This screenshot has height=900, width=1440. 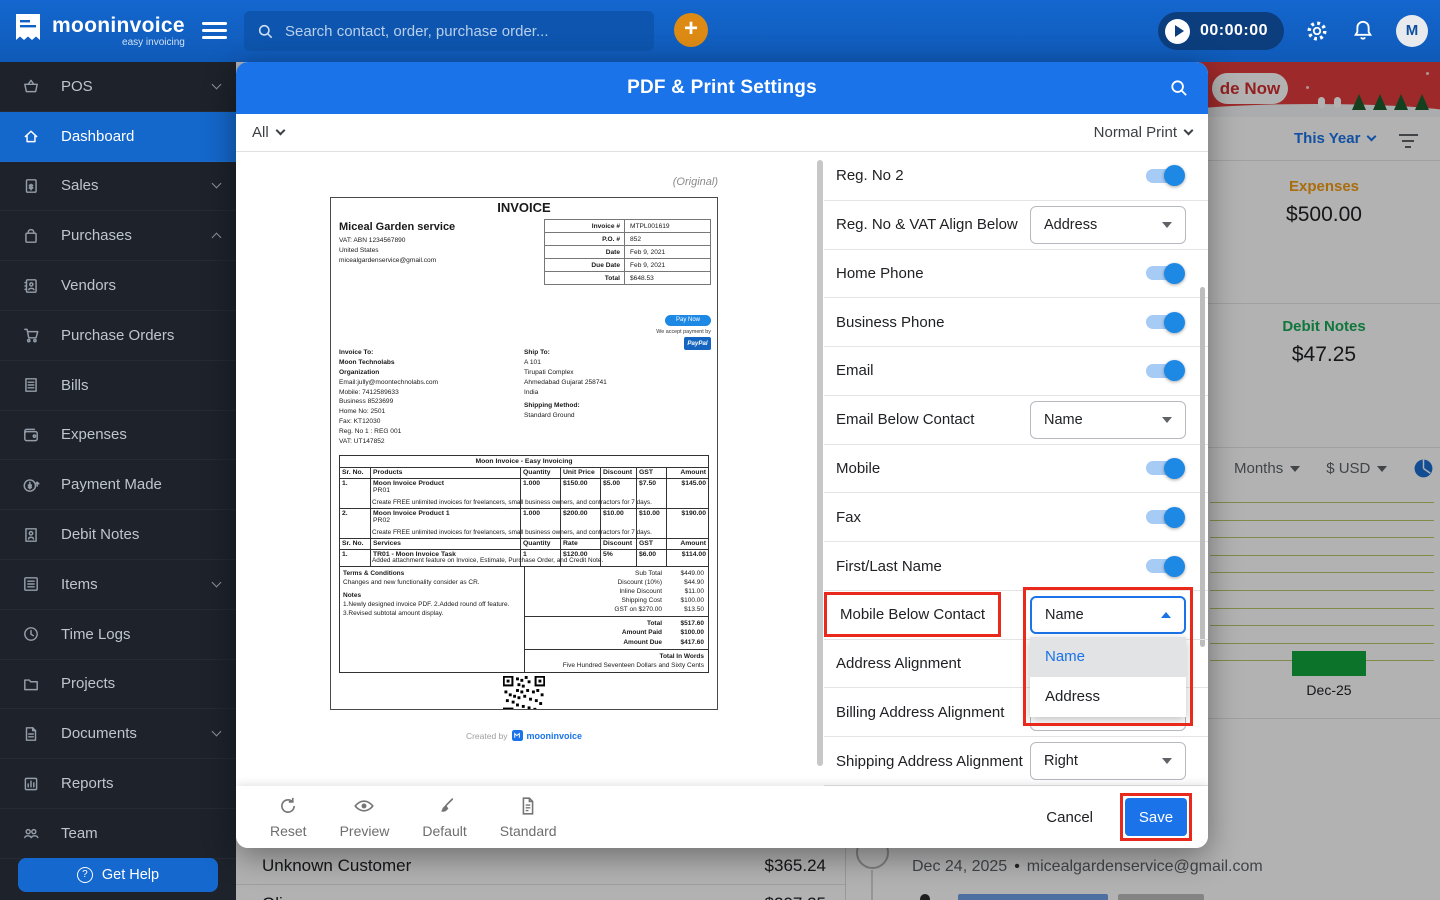 I want to click on documents-icon, so click(x=33, y=734).